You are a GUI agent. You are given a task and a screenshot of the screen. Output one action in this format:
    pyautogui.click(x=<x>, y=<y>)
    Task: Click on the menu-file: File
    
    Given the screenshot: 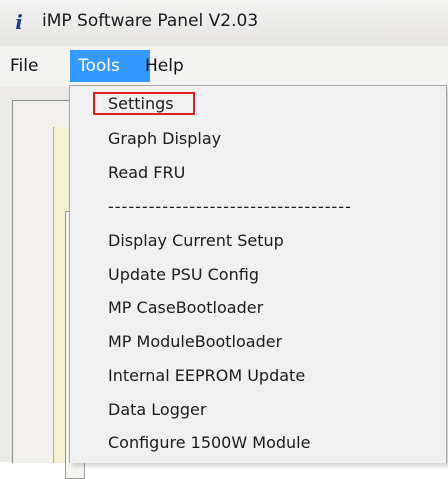 What is the action you would take?
    pyautogui.click(x=28, y=66)
    